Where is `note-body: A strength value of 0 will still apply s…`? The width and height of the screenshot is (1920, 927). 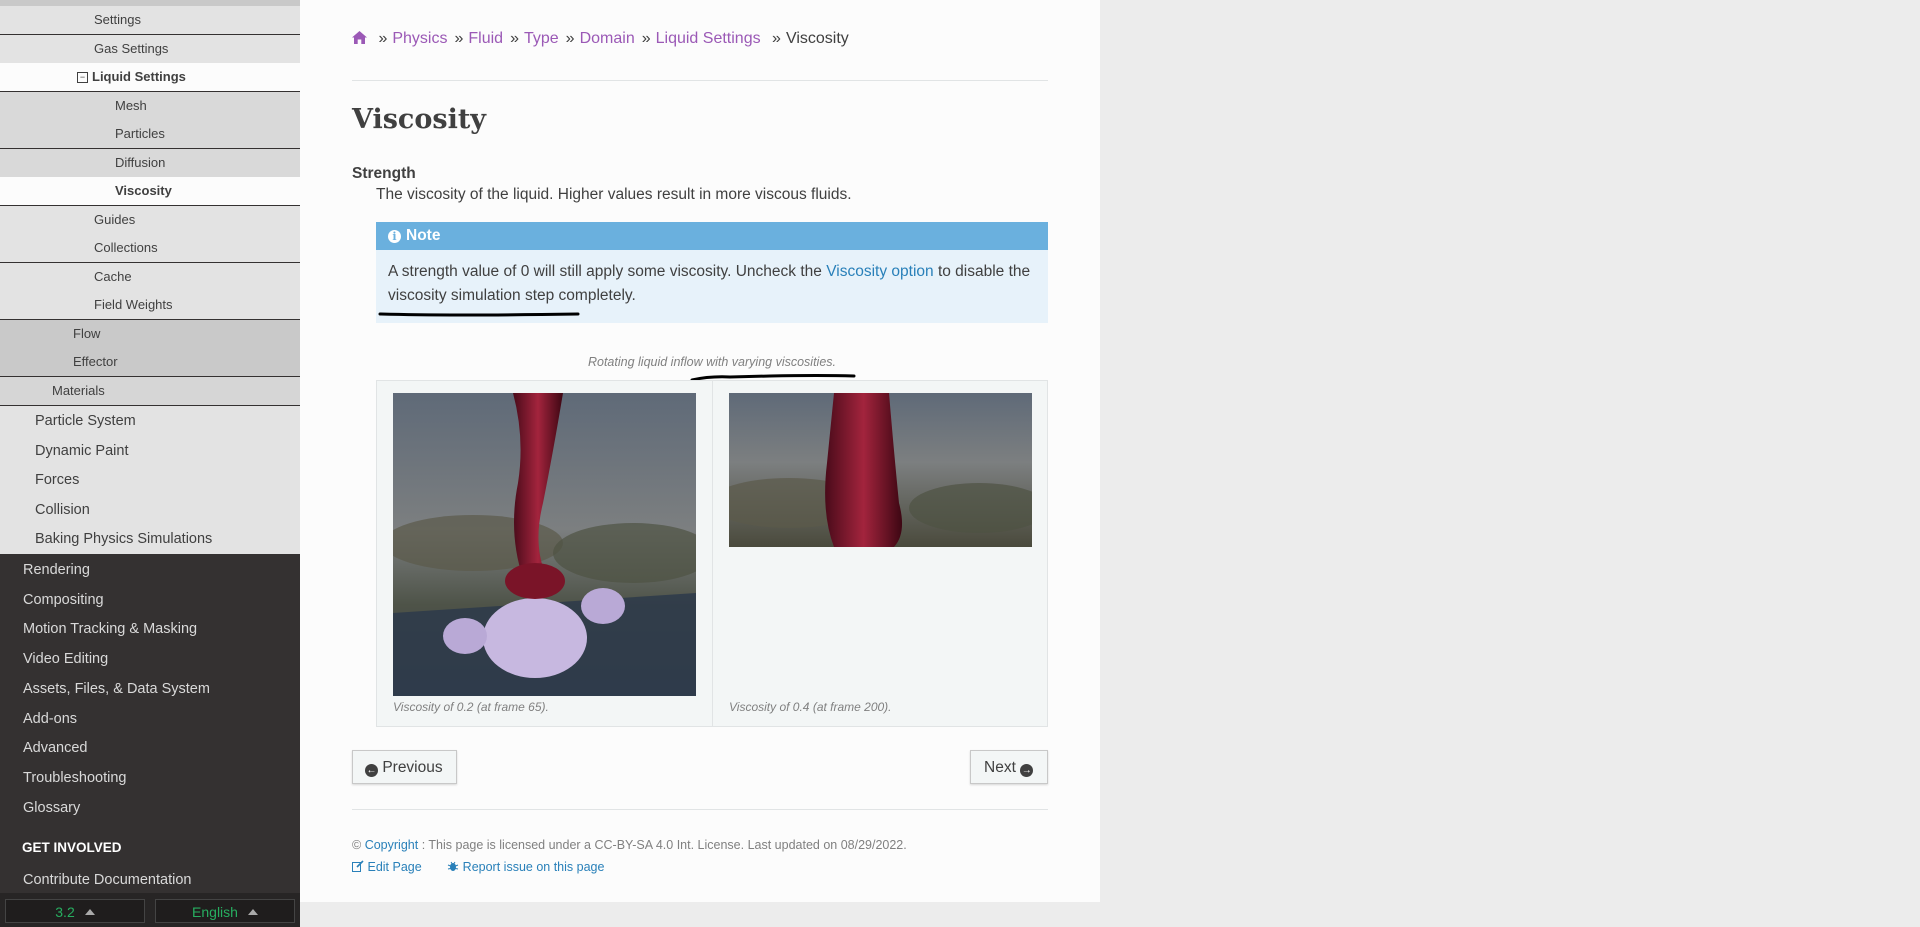
note-body: A strength value of 0 will still apply s… is located at coordinates (712, 279).